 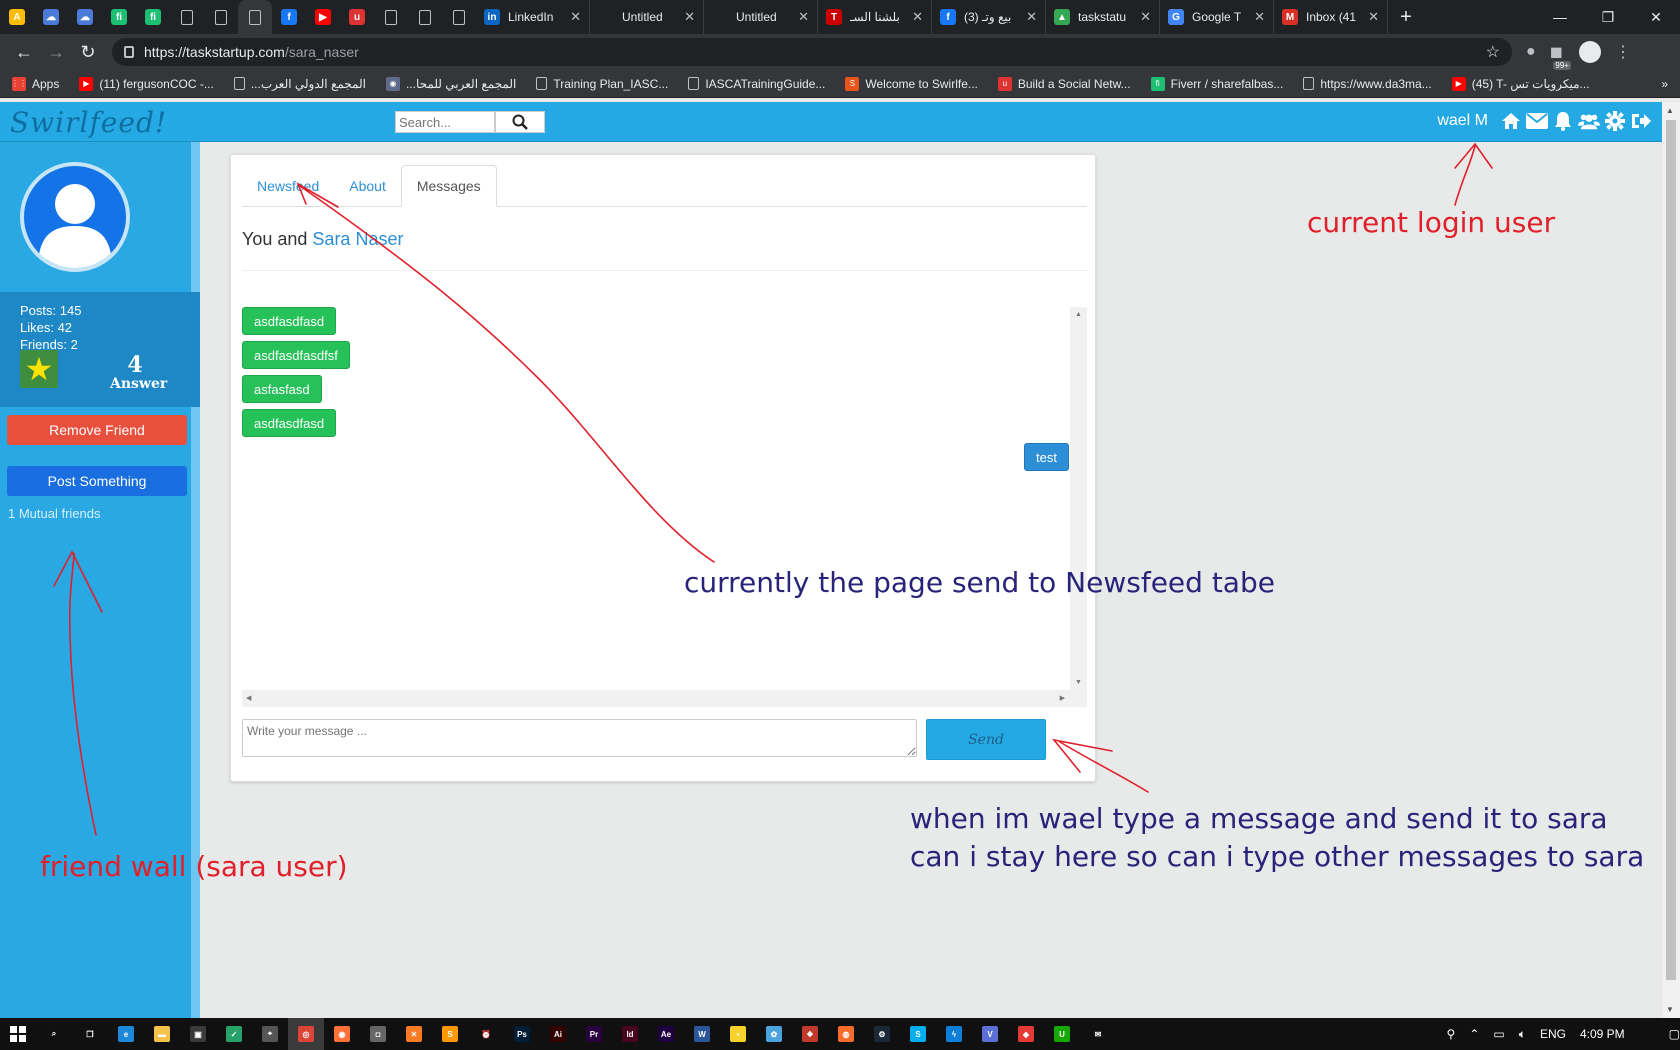 I want to click on origin-icon: ◍, so click(x=846, y=1034).